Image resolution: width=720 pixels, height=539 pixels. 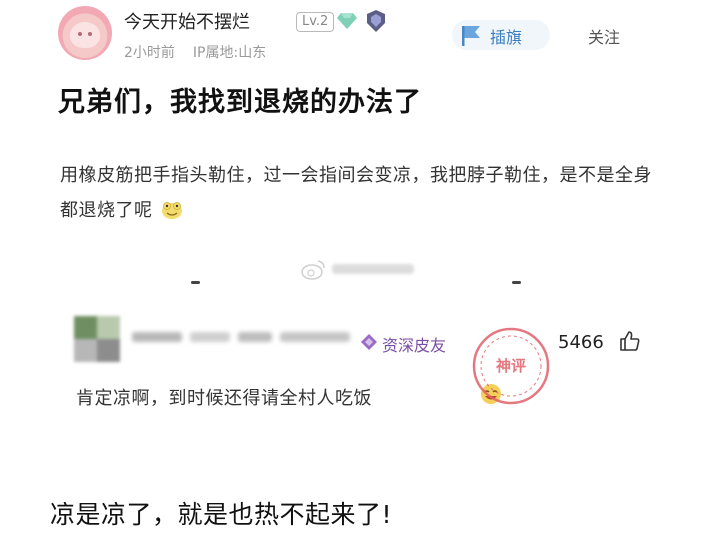 I want to click on stamp-text: 神评, so click(x=511, y=366).